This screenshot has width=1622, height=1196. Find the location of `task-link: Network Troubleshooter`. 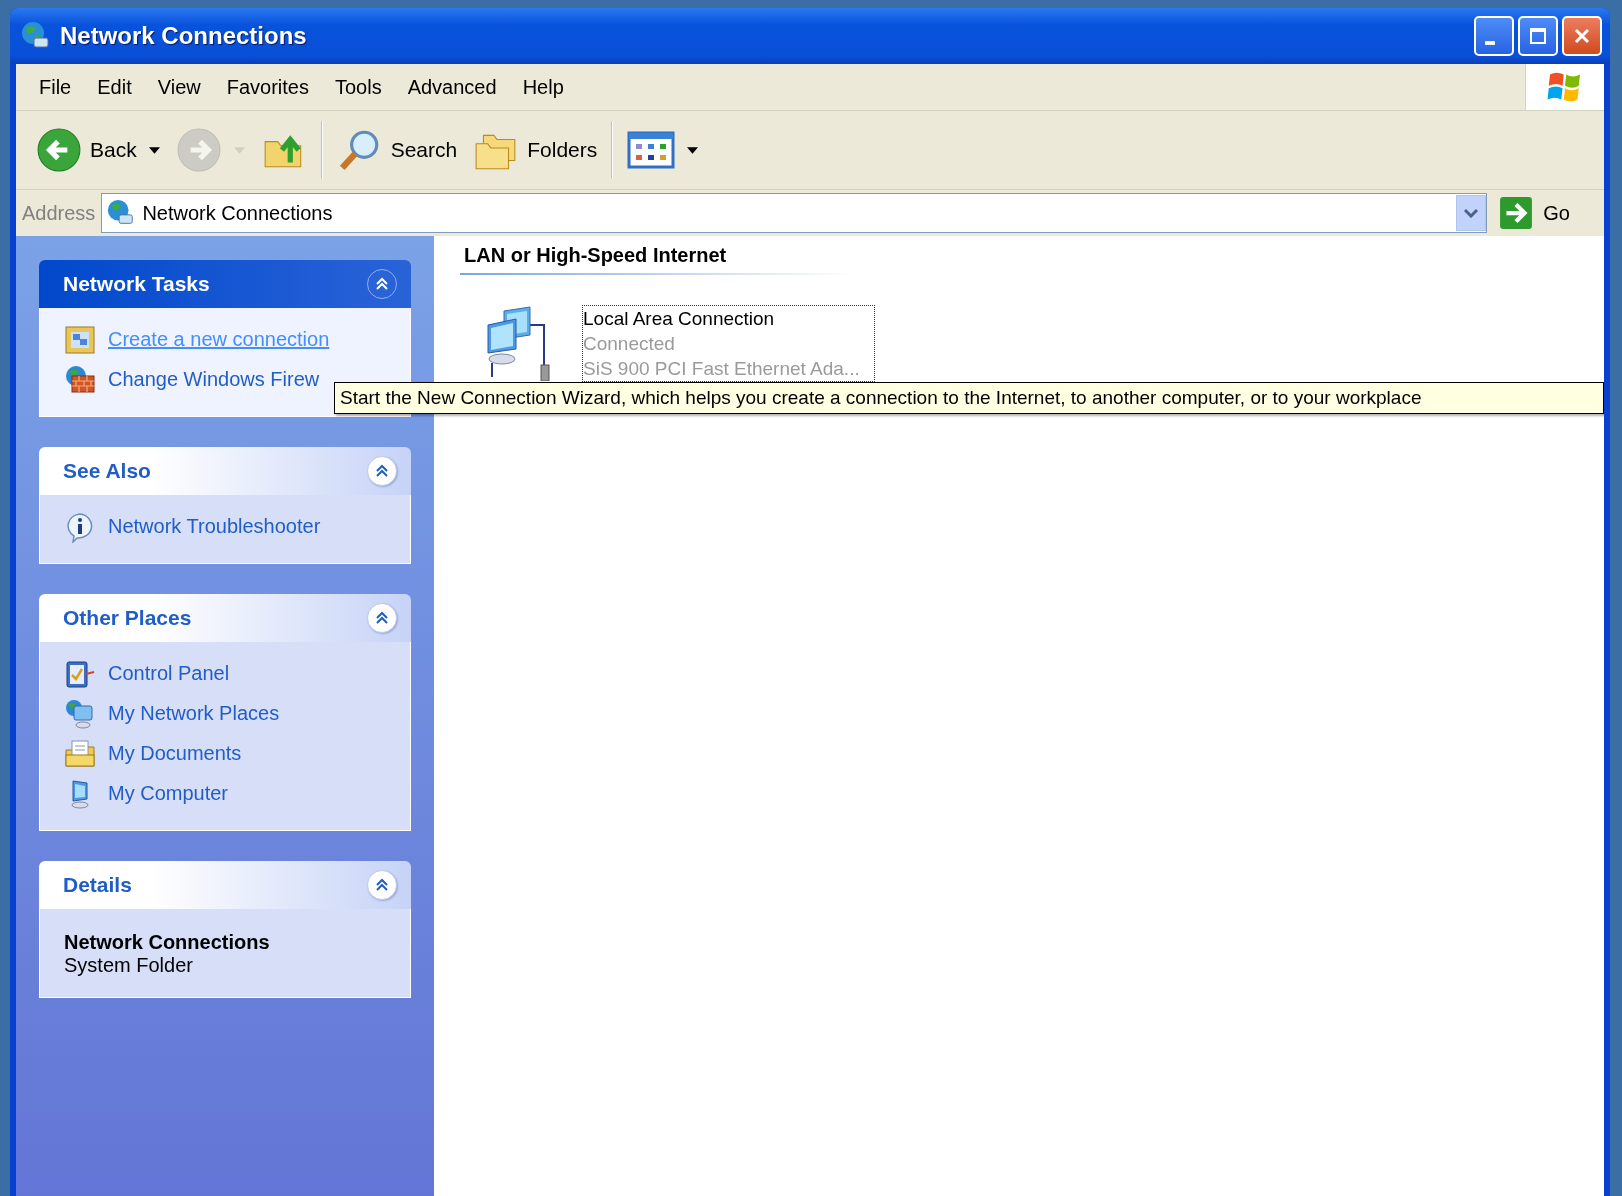

task-link: Network Troubleshooter is located at coordinates (214, 526).